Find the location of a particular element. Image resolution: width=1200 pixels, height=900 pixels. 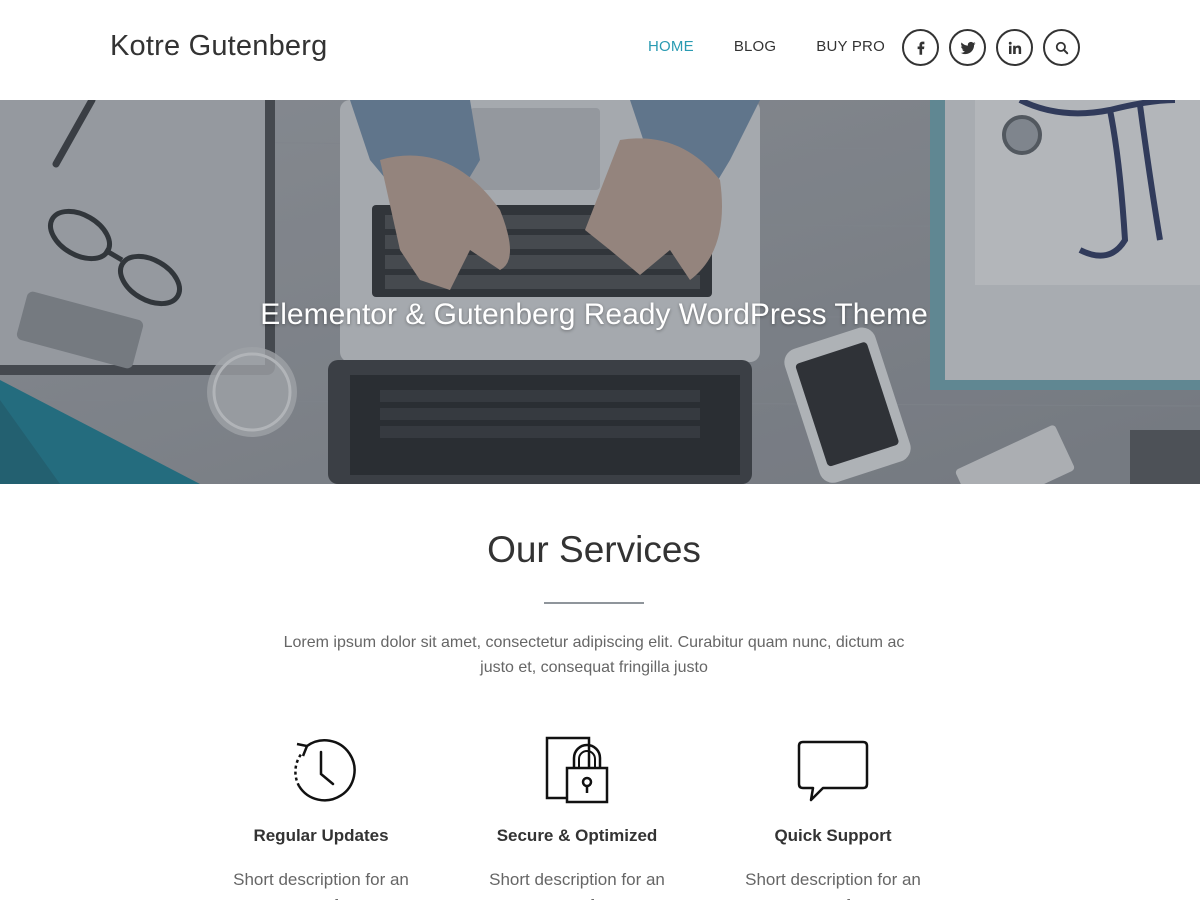

twitter-button is located at coordinates (967, 47).